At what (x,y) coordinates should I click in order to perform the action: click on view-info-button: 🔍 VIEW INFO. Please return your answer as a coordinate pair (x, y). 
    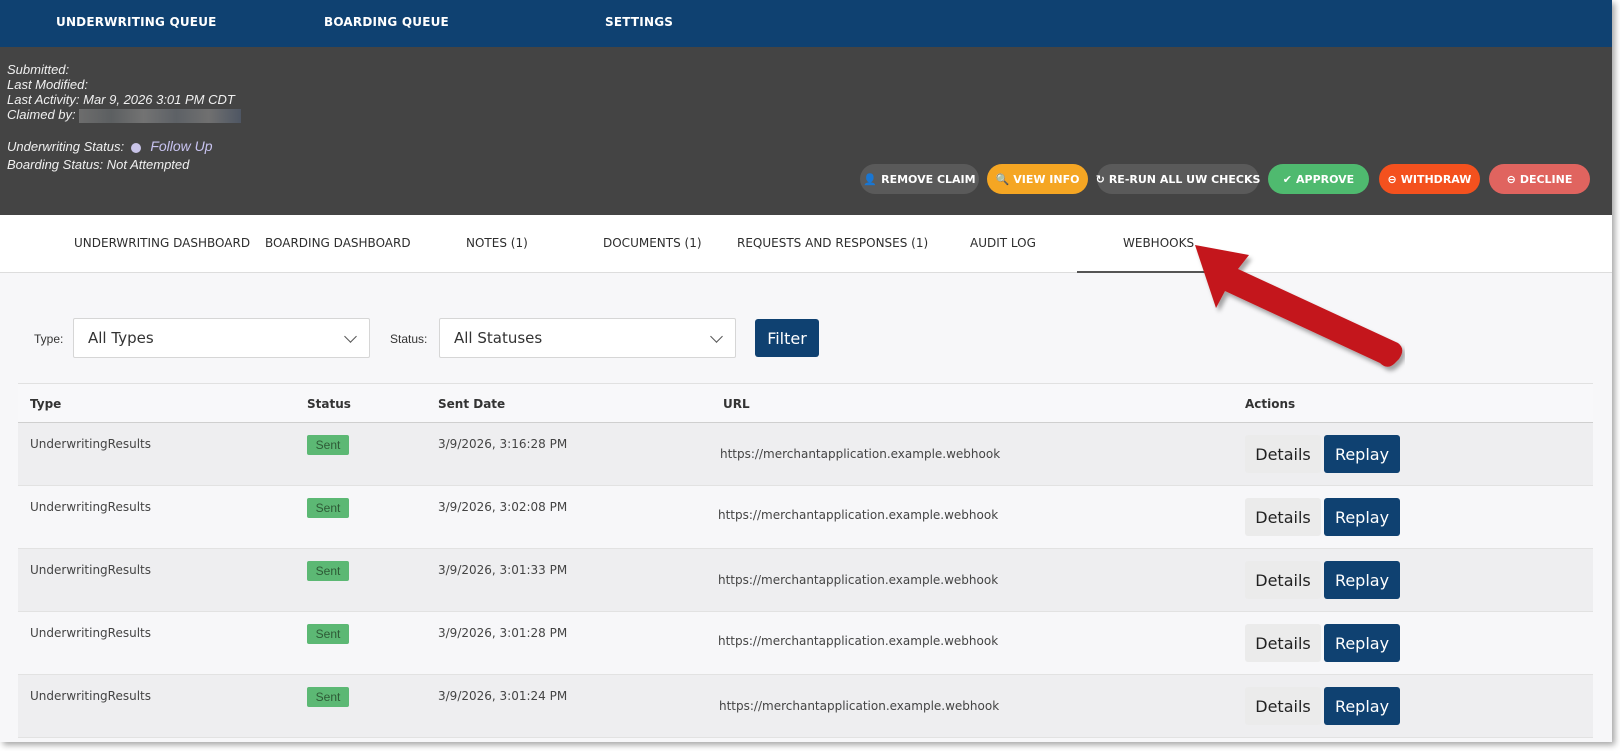
    Looking at the image, I should click on (1037, 179).